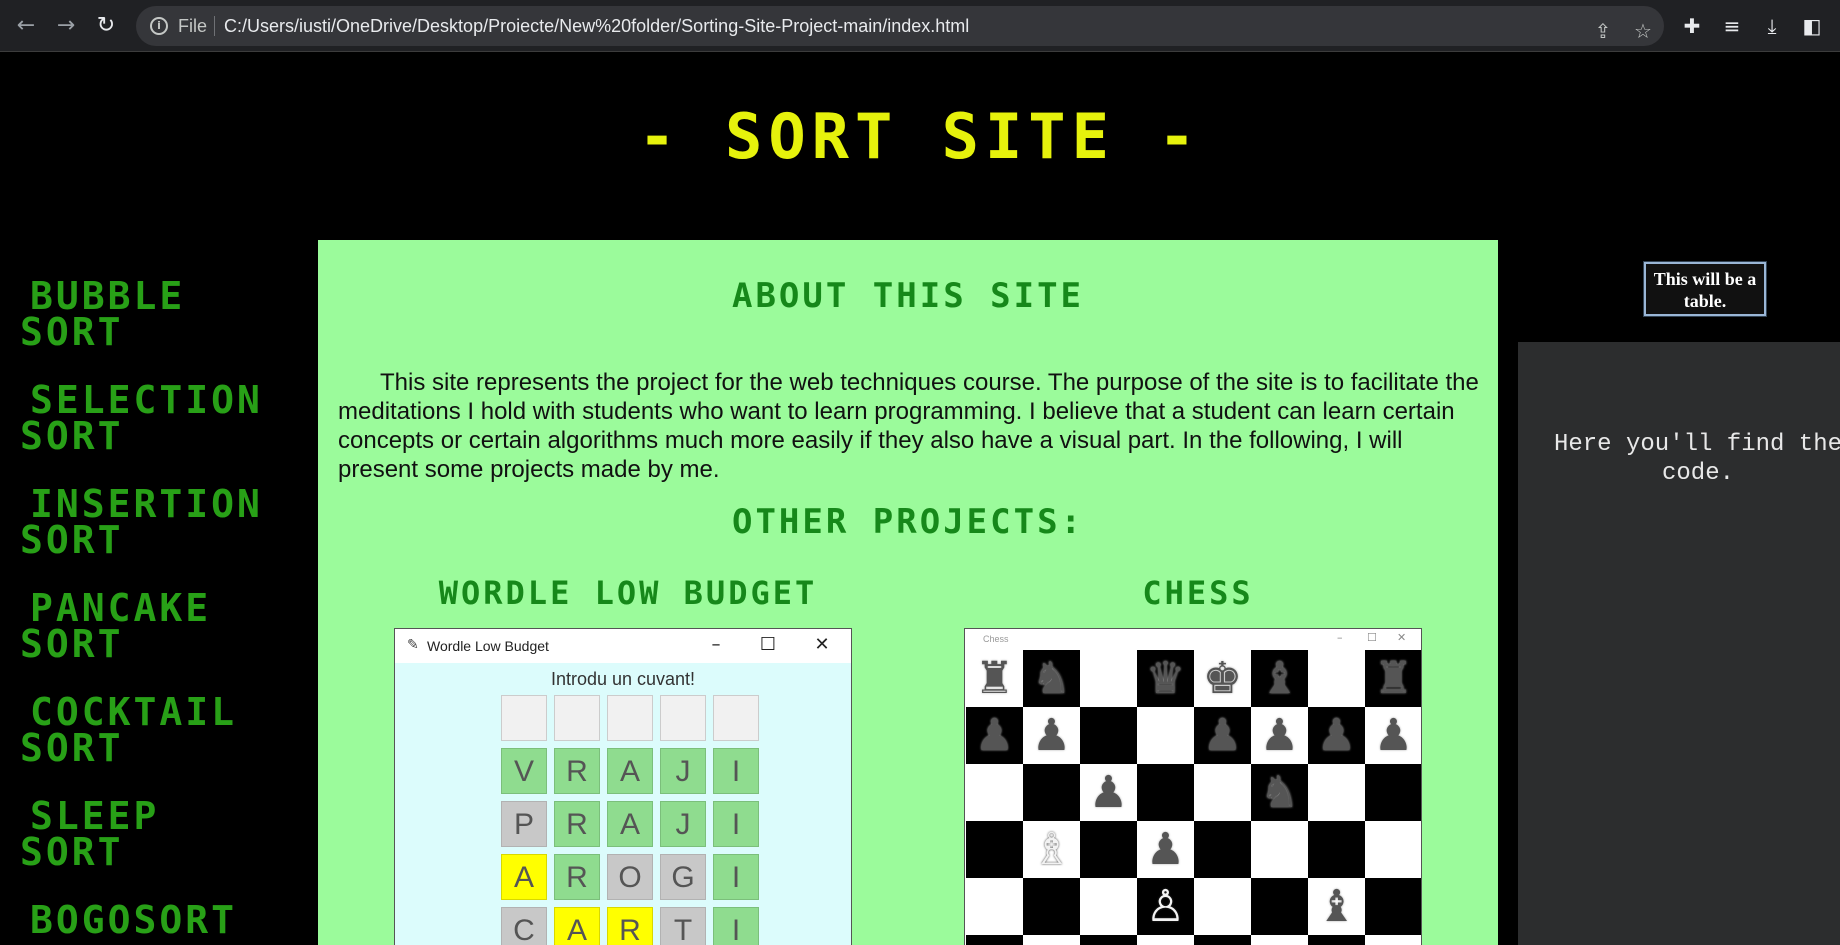 This screenshot has height=945, width=1840. Describe the element at coordinates (146, 400) in the screenshot. I see `nav-label: SELECTION` at that location.